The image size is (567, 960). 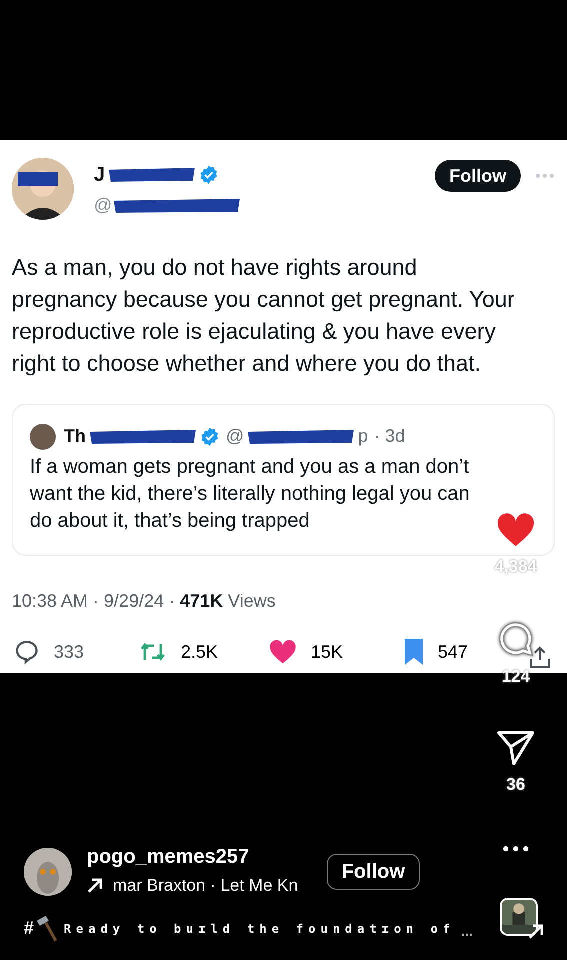 I want to click on action-count: 36, so click(x=516, y=785).